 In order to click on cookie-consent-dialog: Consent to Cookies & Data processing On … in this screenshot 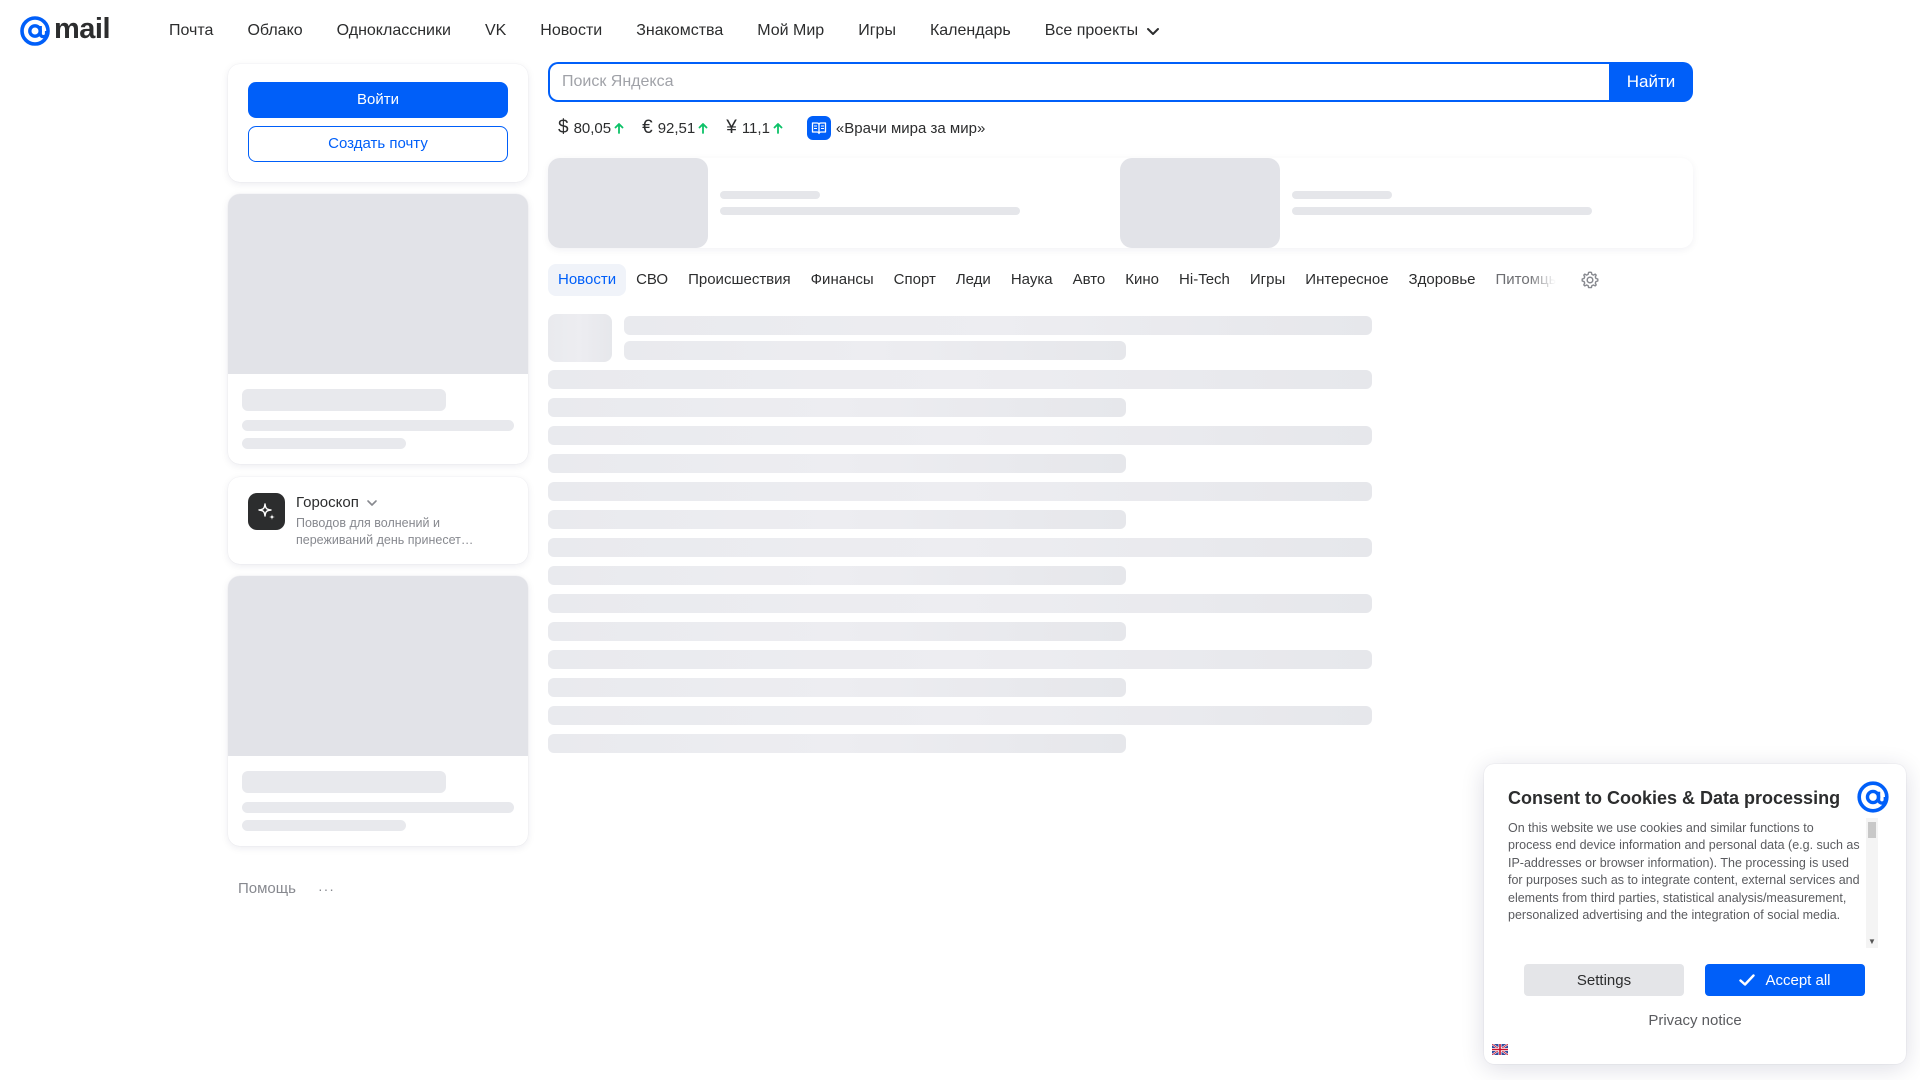, I will do `click(1695, 914)`.